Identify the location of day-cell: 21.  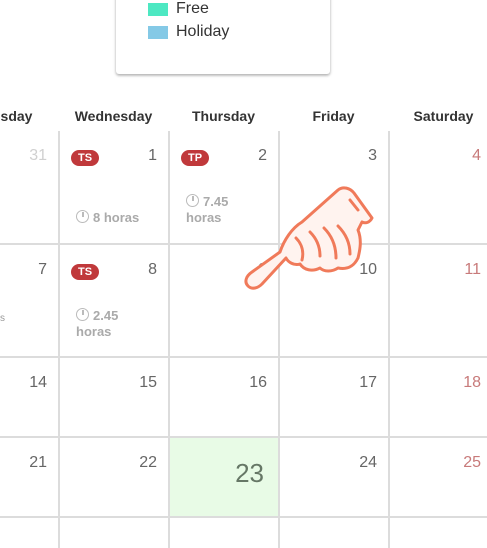
(30, 478).